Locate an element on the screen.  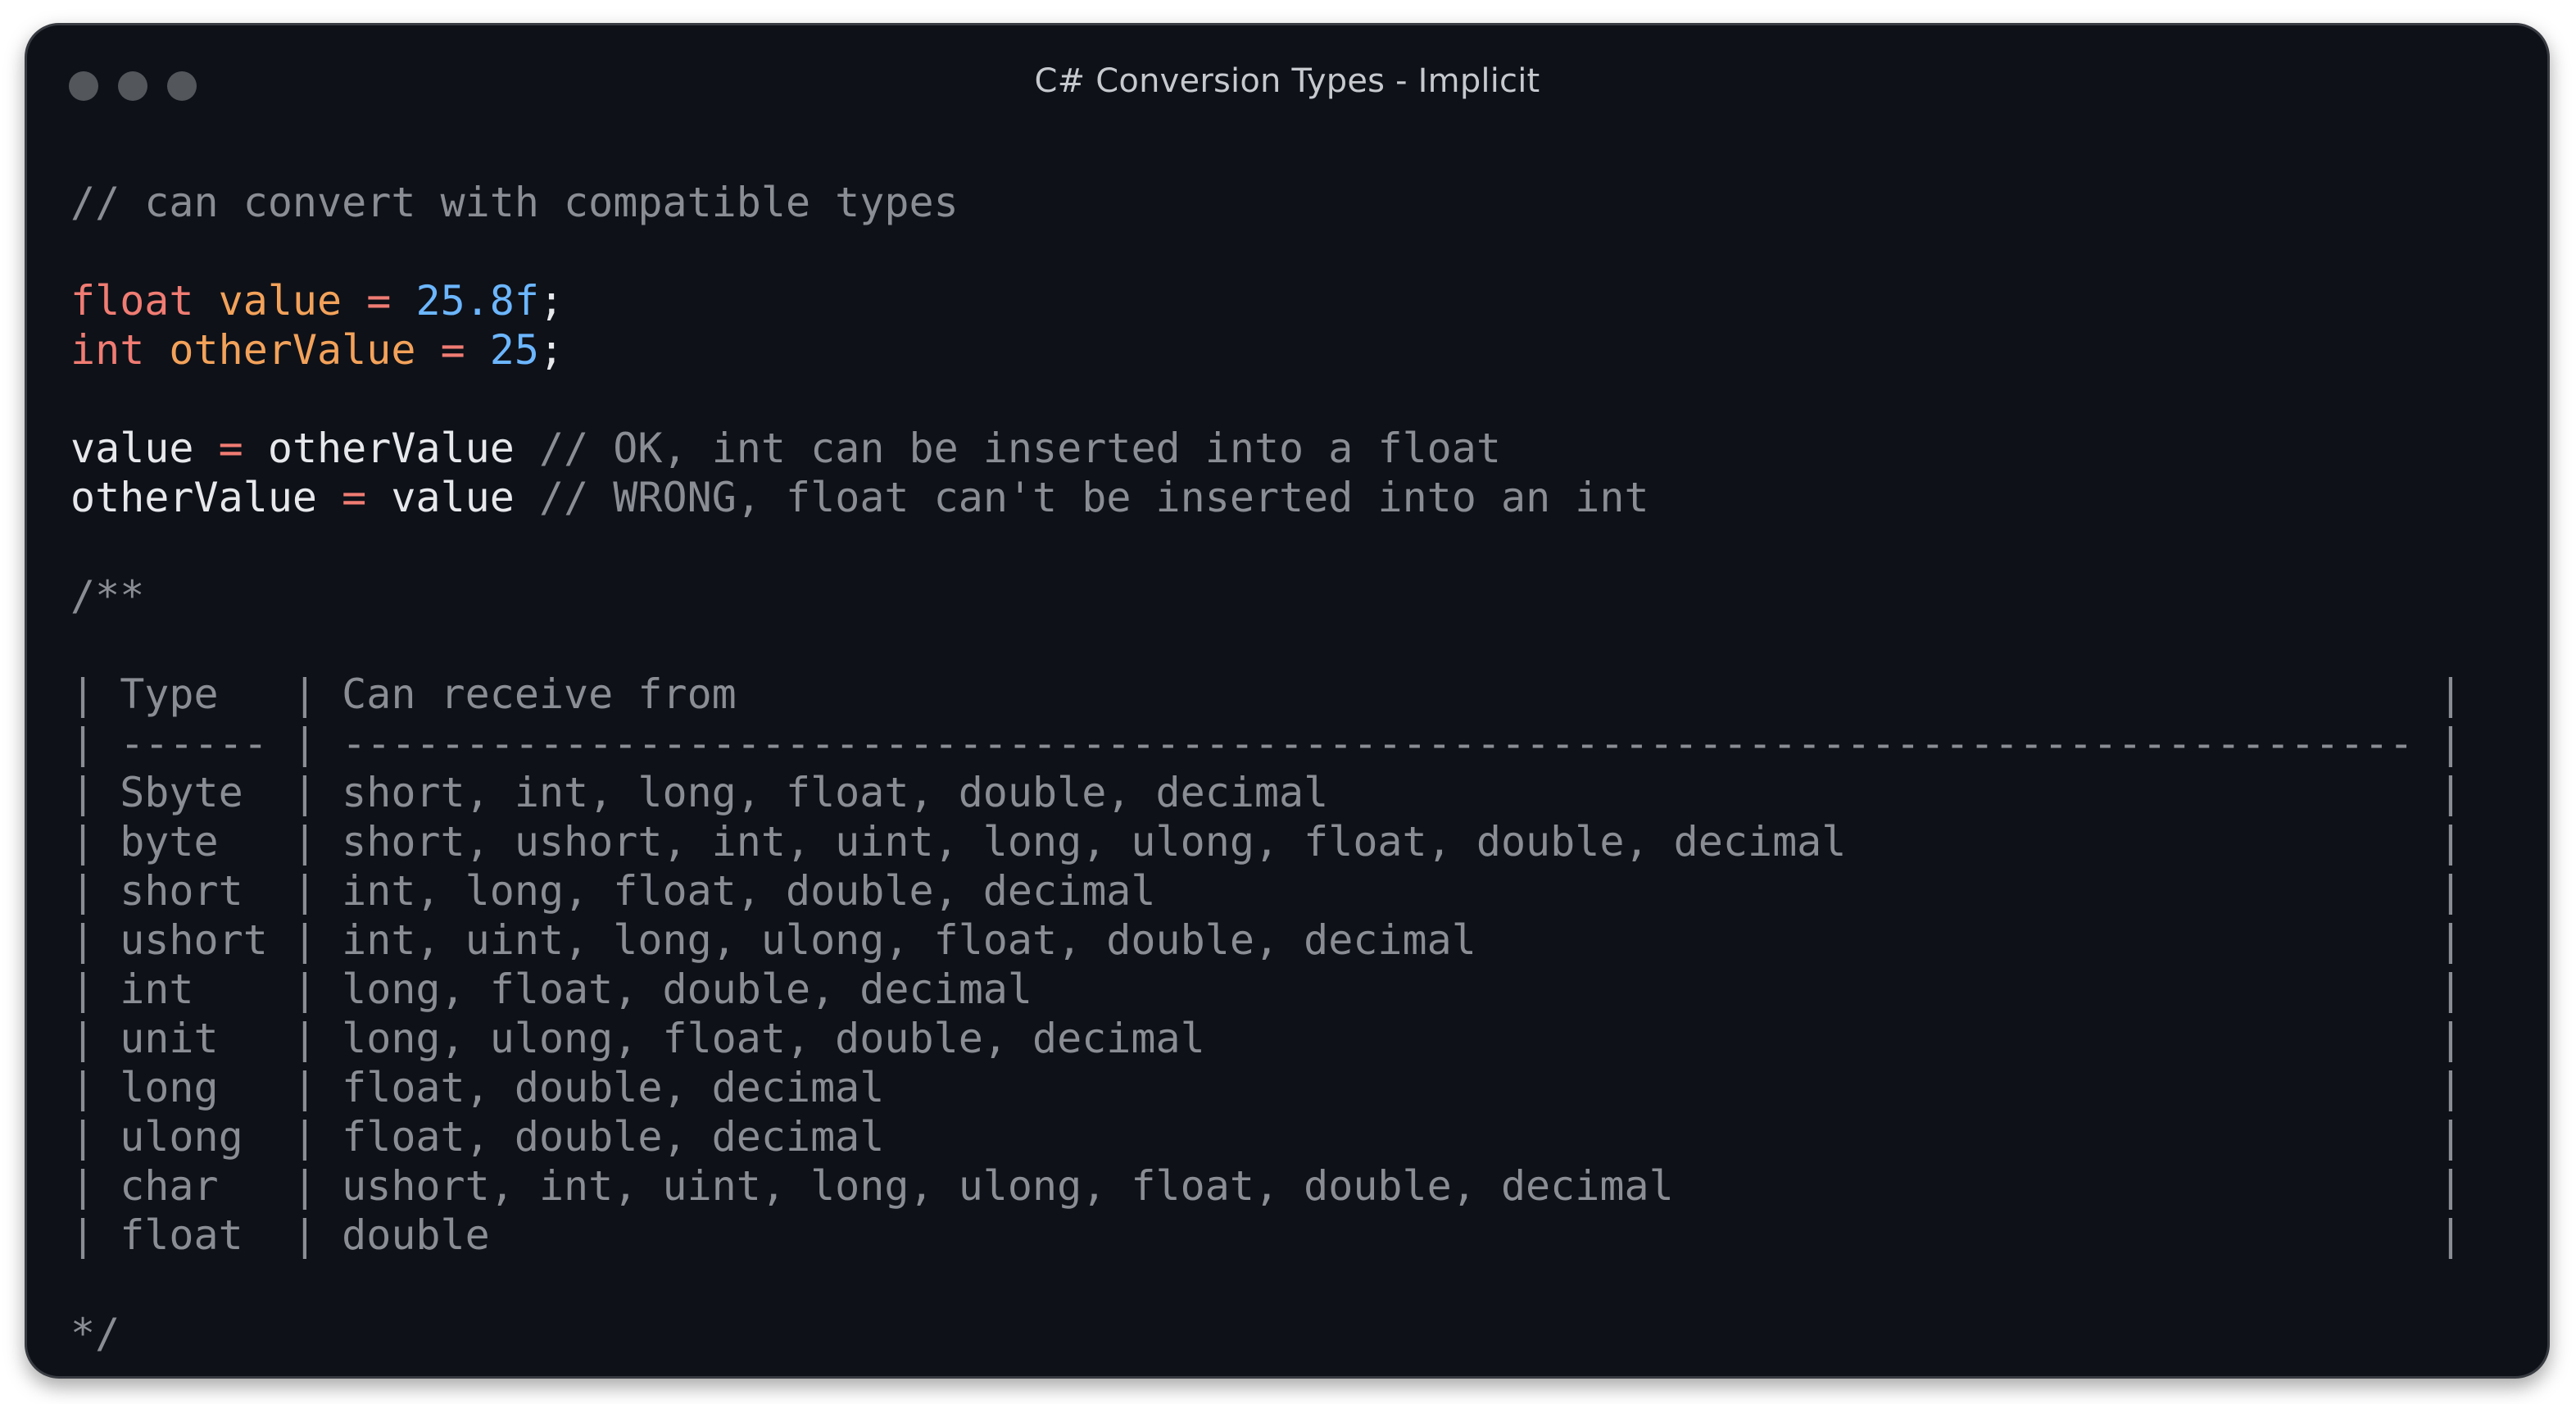
table-row: | float | double | is located at coordinates (1266, 1235).